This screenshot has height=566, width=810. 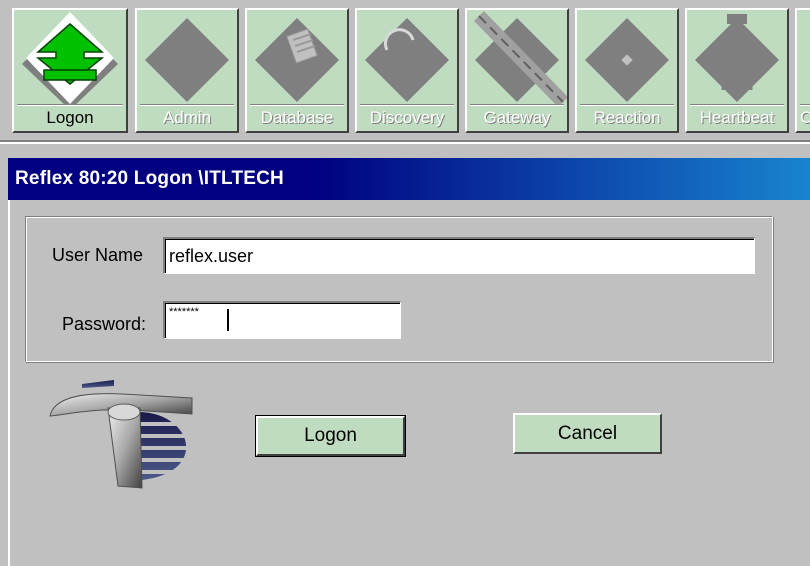 I want to click on discovery-icon, so click(x=407, y=60).